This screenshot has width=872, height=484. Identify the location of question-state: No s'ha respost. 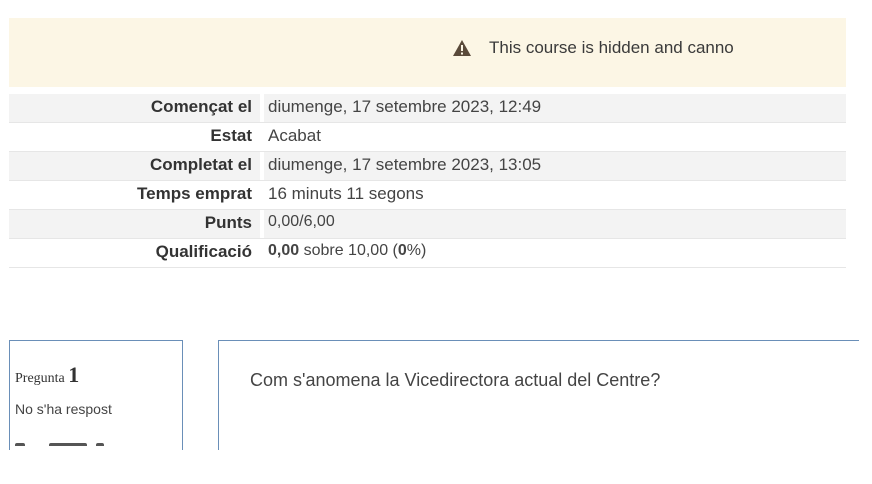
(63, 409).